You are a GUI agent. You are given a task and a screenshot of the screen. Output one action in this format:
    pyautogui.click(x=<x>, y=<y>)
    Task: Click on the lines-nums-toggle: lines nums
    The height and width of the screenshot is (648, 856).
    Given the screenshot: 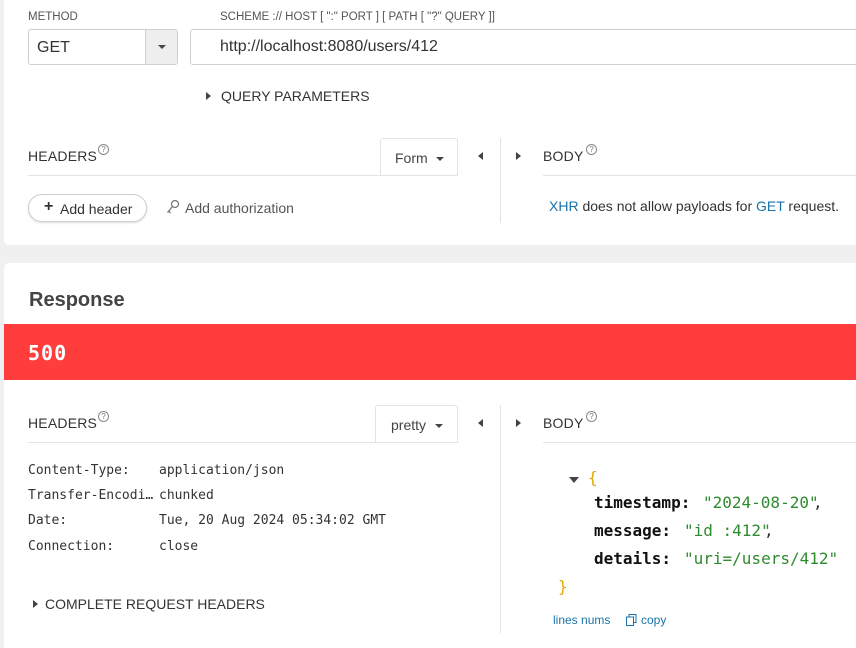 What is the action you would take?
    pyautogui.click(x=581, y=620)
    